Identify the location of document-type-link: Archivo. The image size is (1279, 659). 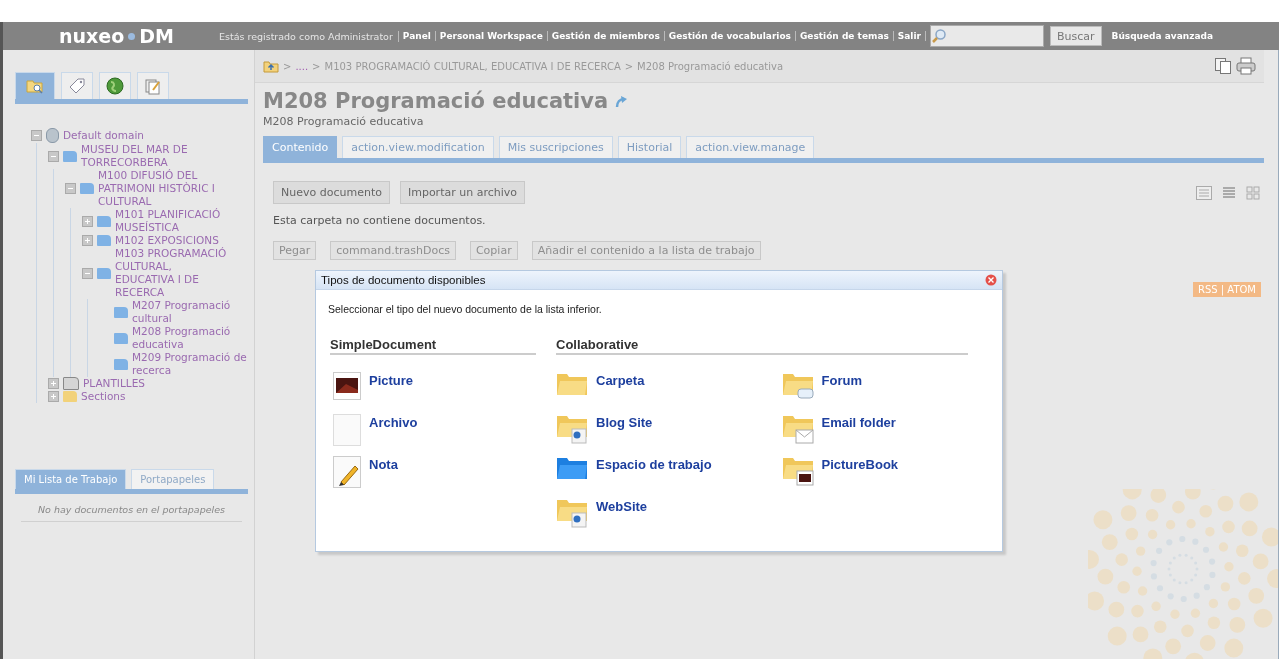
(433, 435).